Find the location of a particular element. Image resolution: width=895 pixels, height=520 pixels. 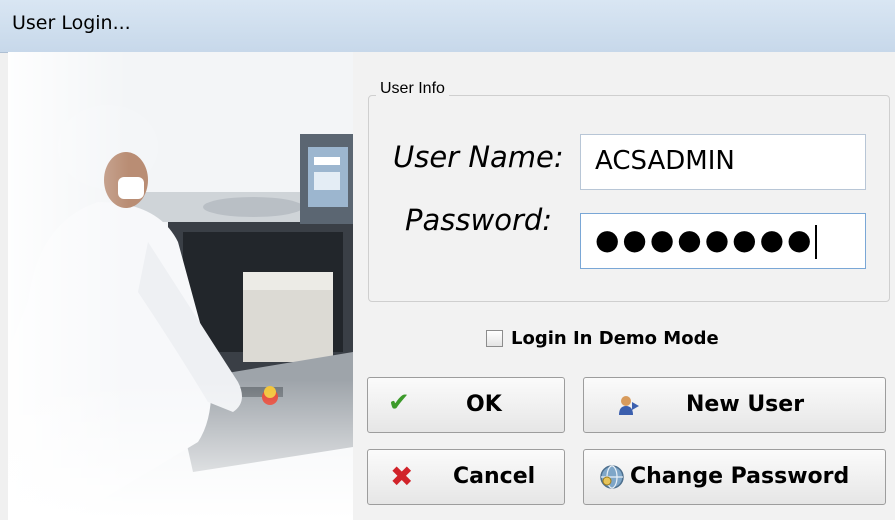

user-info-group-label: User Info is located at coordinates (412, 89).